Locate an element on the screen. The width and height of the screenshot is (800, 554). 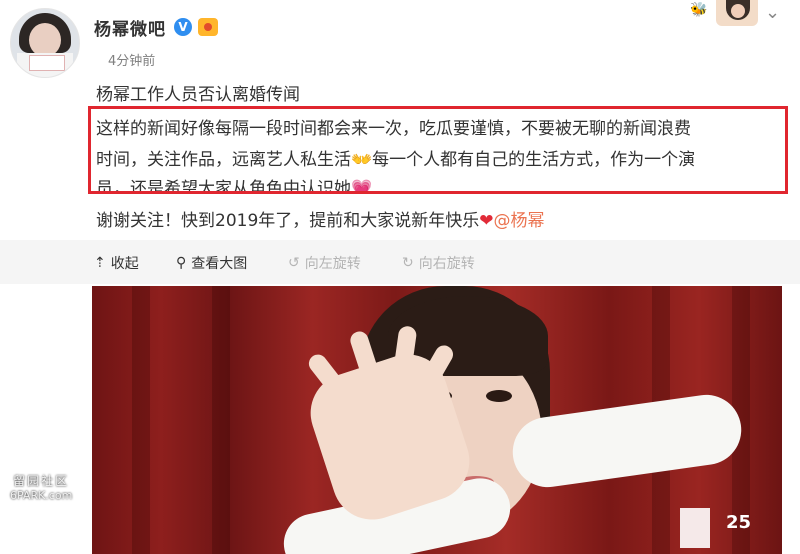
heart-emoji-icon: 💗 is located at coordinates (362, 189).